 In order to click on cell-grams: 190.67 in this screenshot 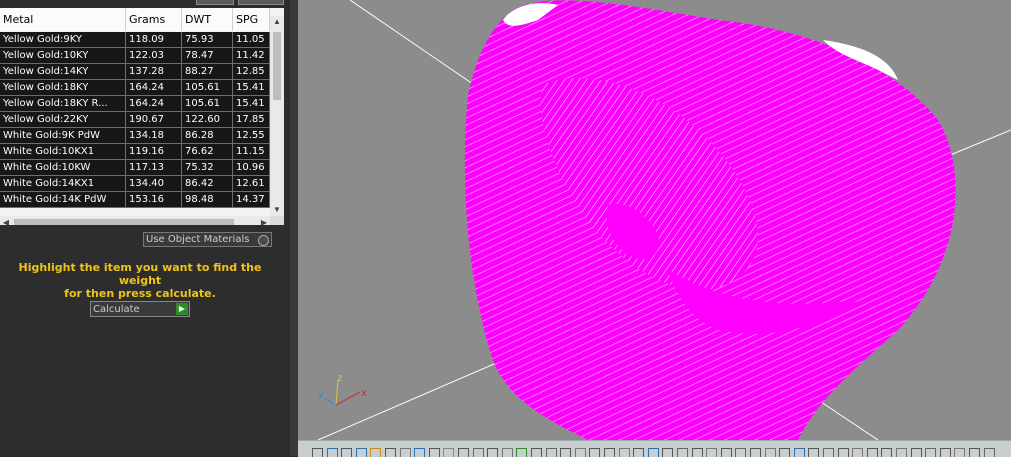, I will do `click(154, 119)`.